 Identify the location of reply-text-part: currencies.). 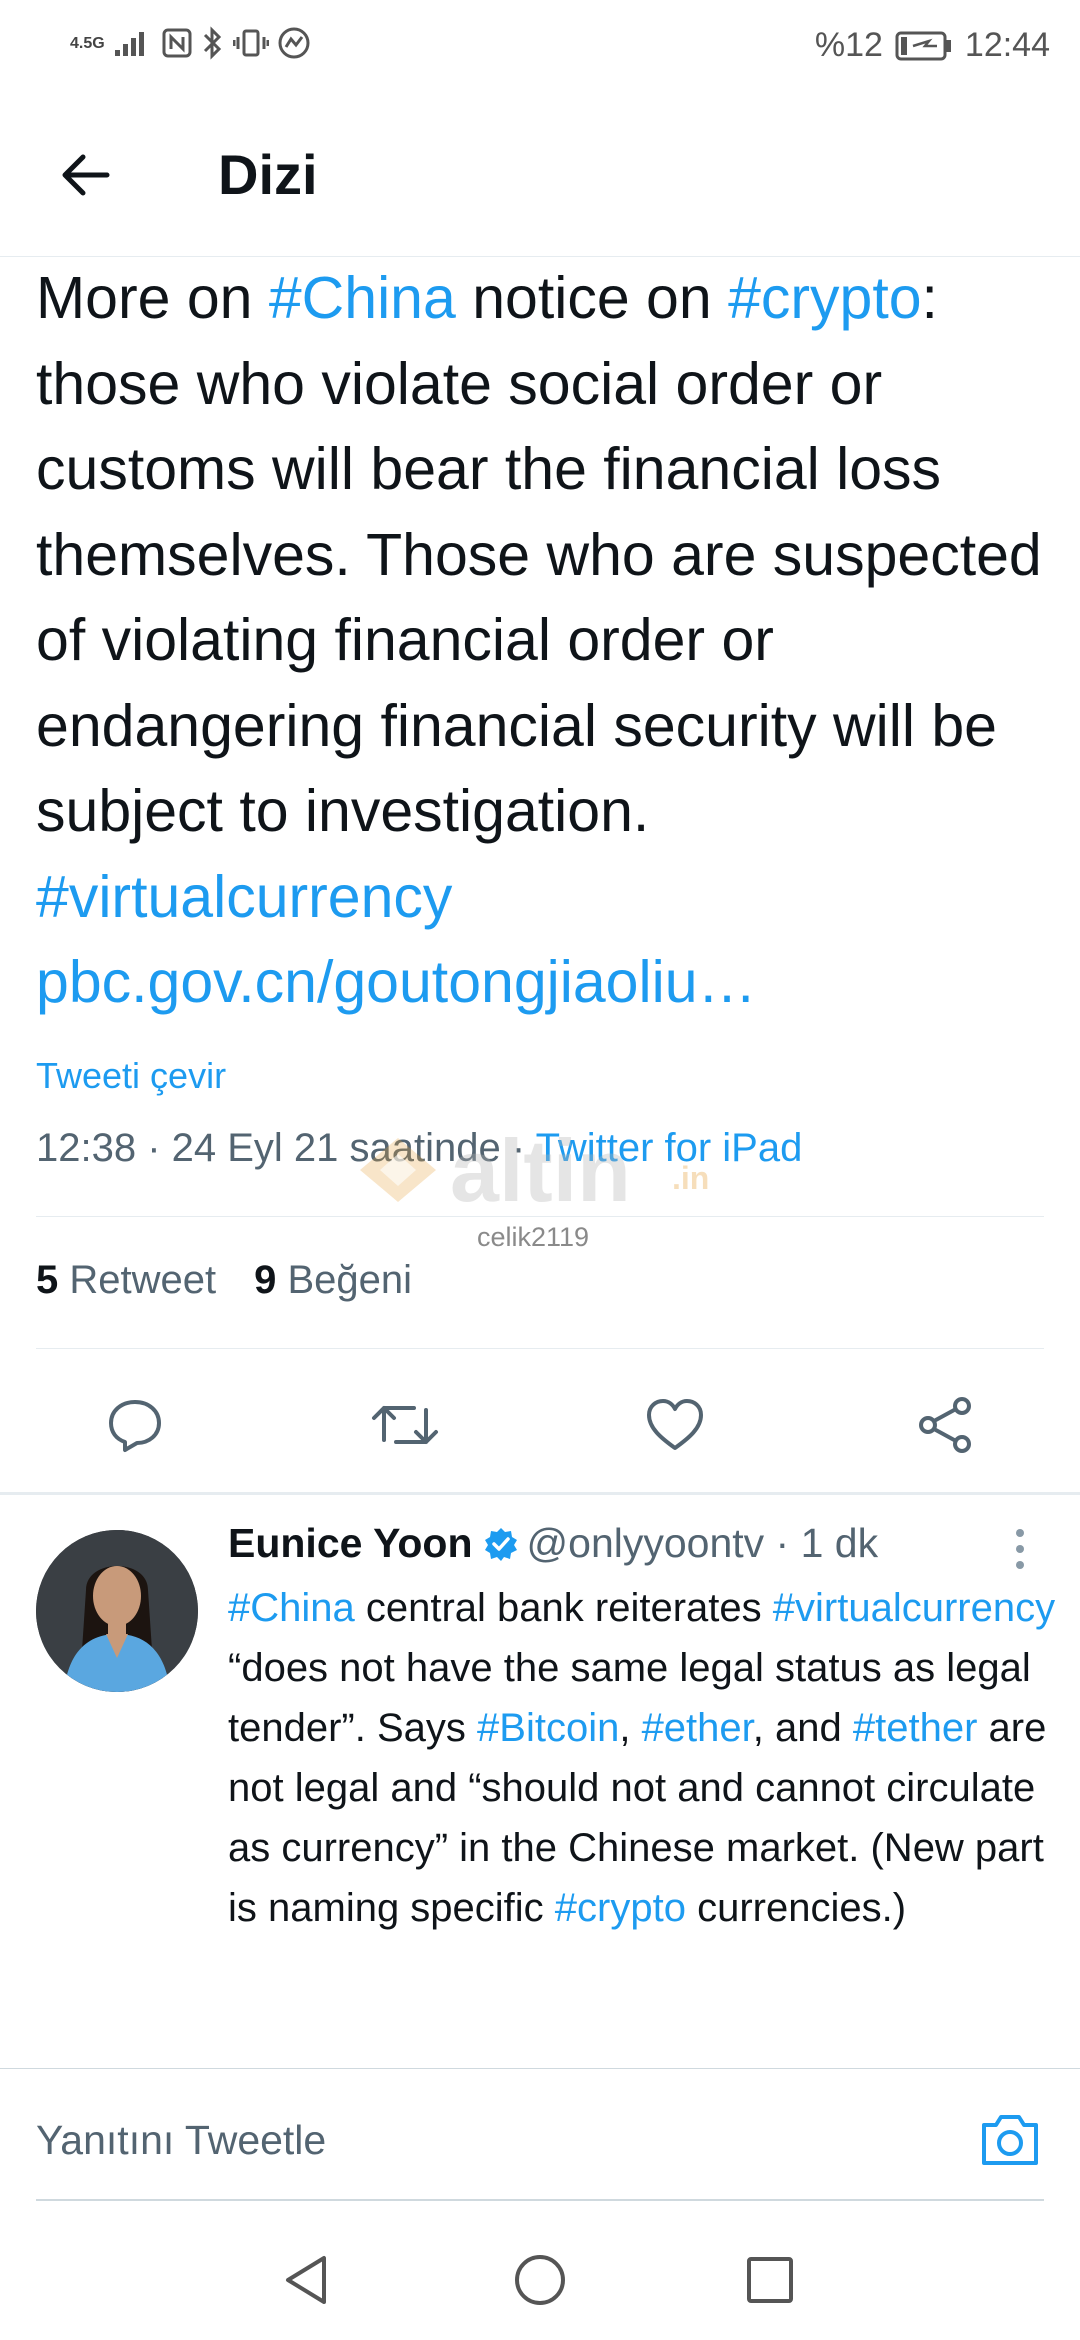
(796, 1908).